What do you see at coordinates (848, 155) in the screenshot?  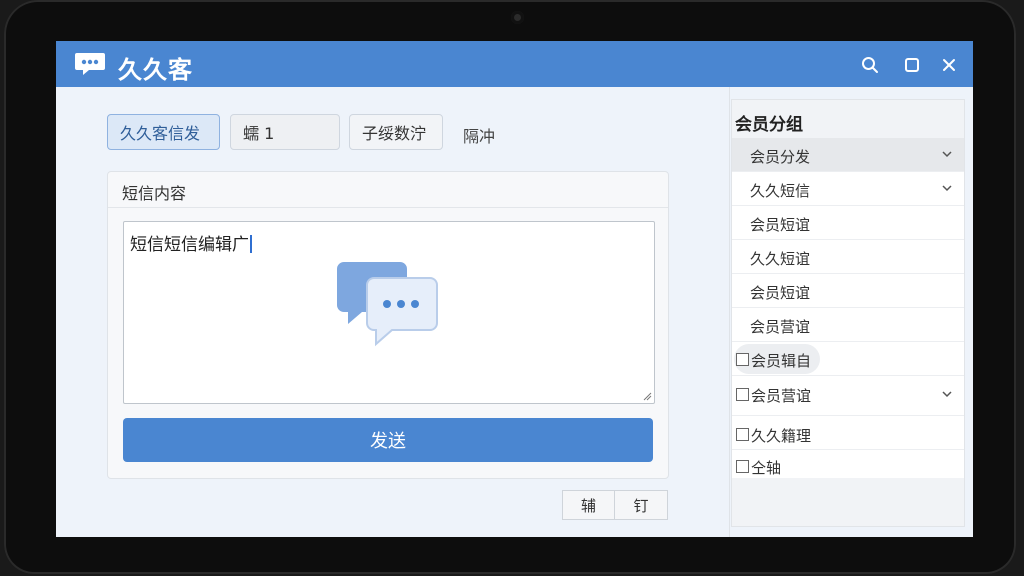 I see `sidebar-item: 会员分发` at bounding box center [848, 155].